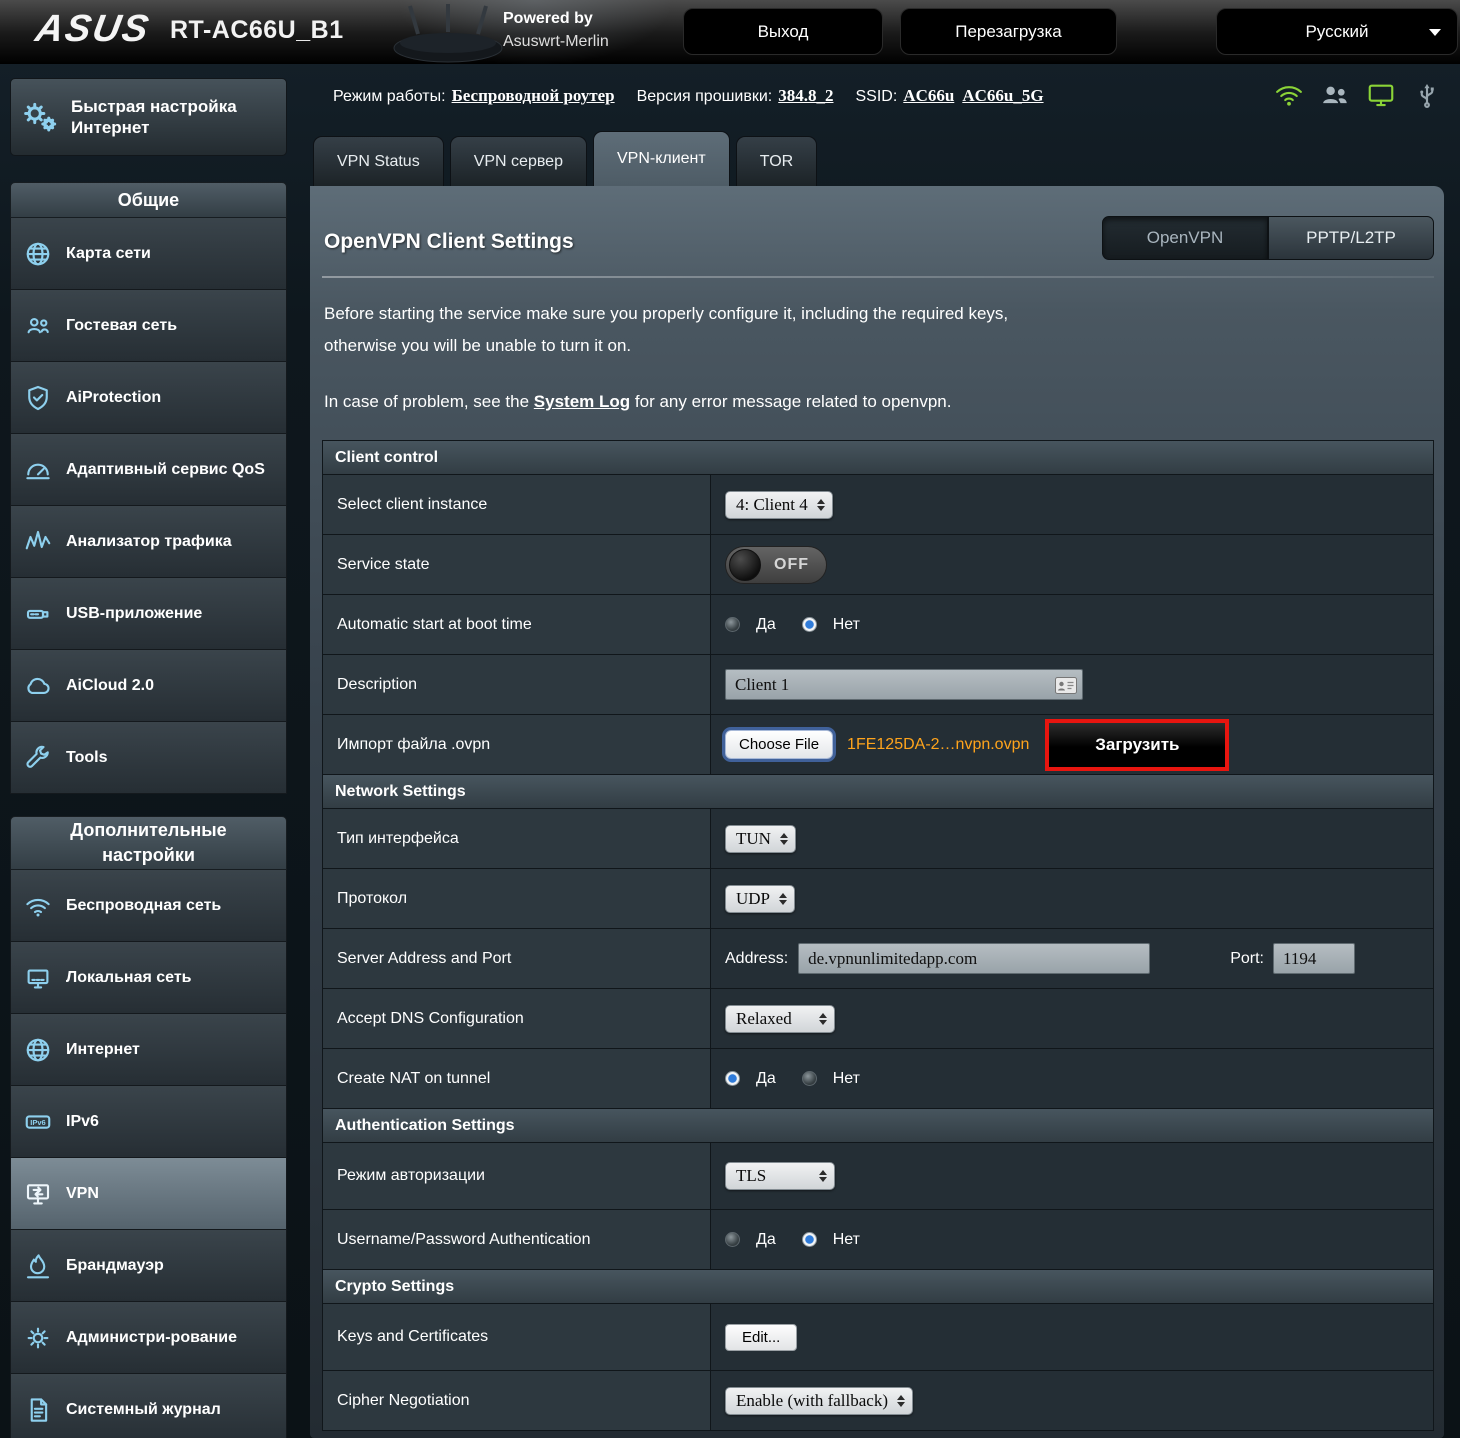  Describe the element at coordinates (38, 539) in the screenshot. I see `waveform-icon` at that location.